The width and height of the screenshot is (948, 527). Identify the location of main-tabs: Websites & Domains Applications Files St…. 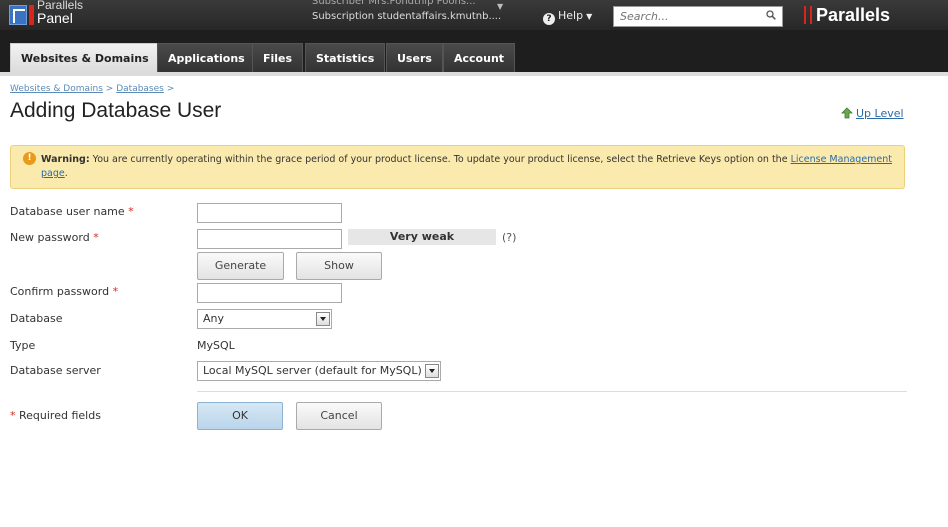
(474, 52).